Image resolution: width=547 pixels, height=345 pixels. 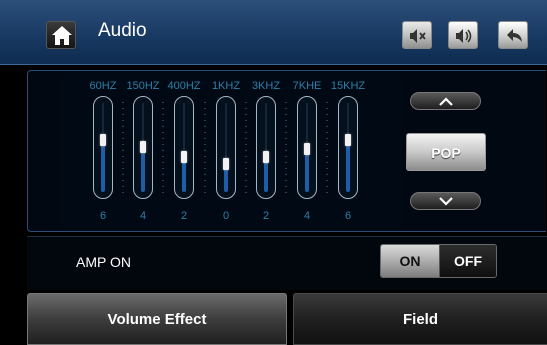 I want to click on amp-on-button: ON, so click(x=410, y=261).